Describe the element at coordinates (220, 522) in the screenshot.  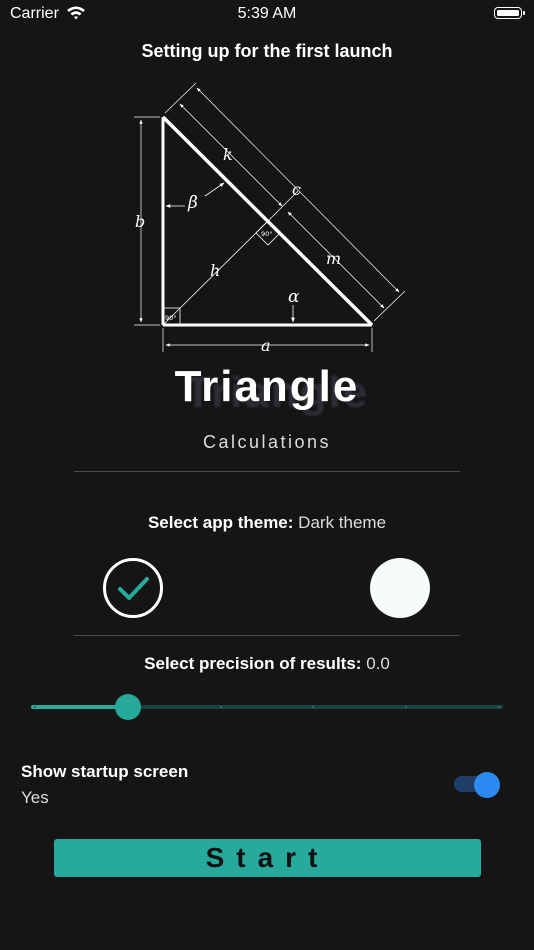
I see `theme-label: Select app theme:` at that location.